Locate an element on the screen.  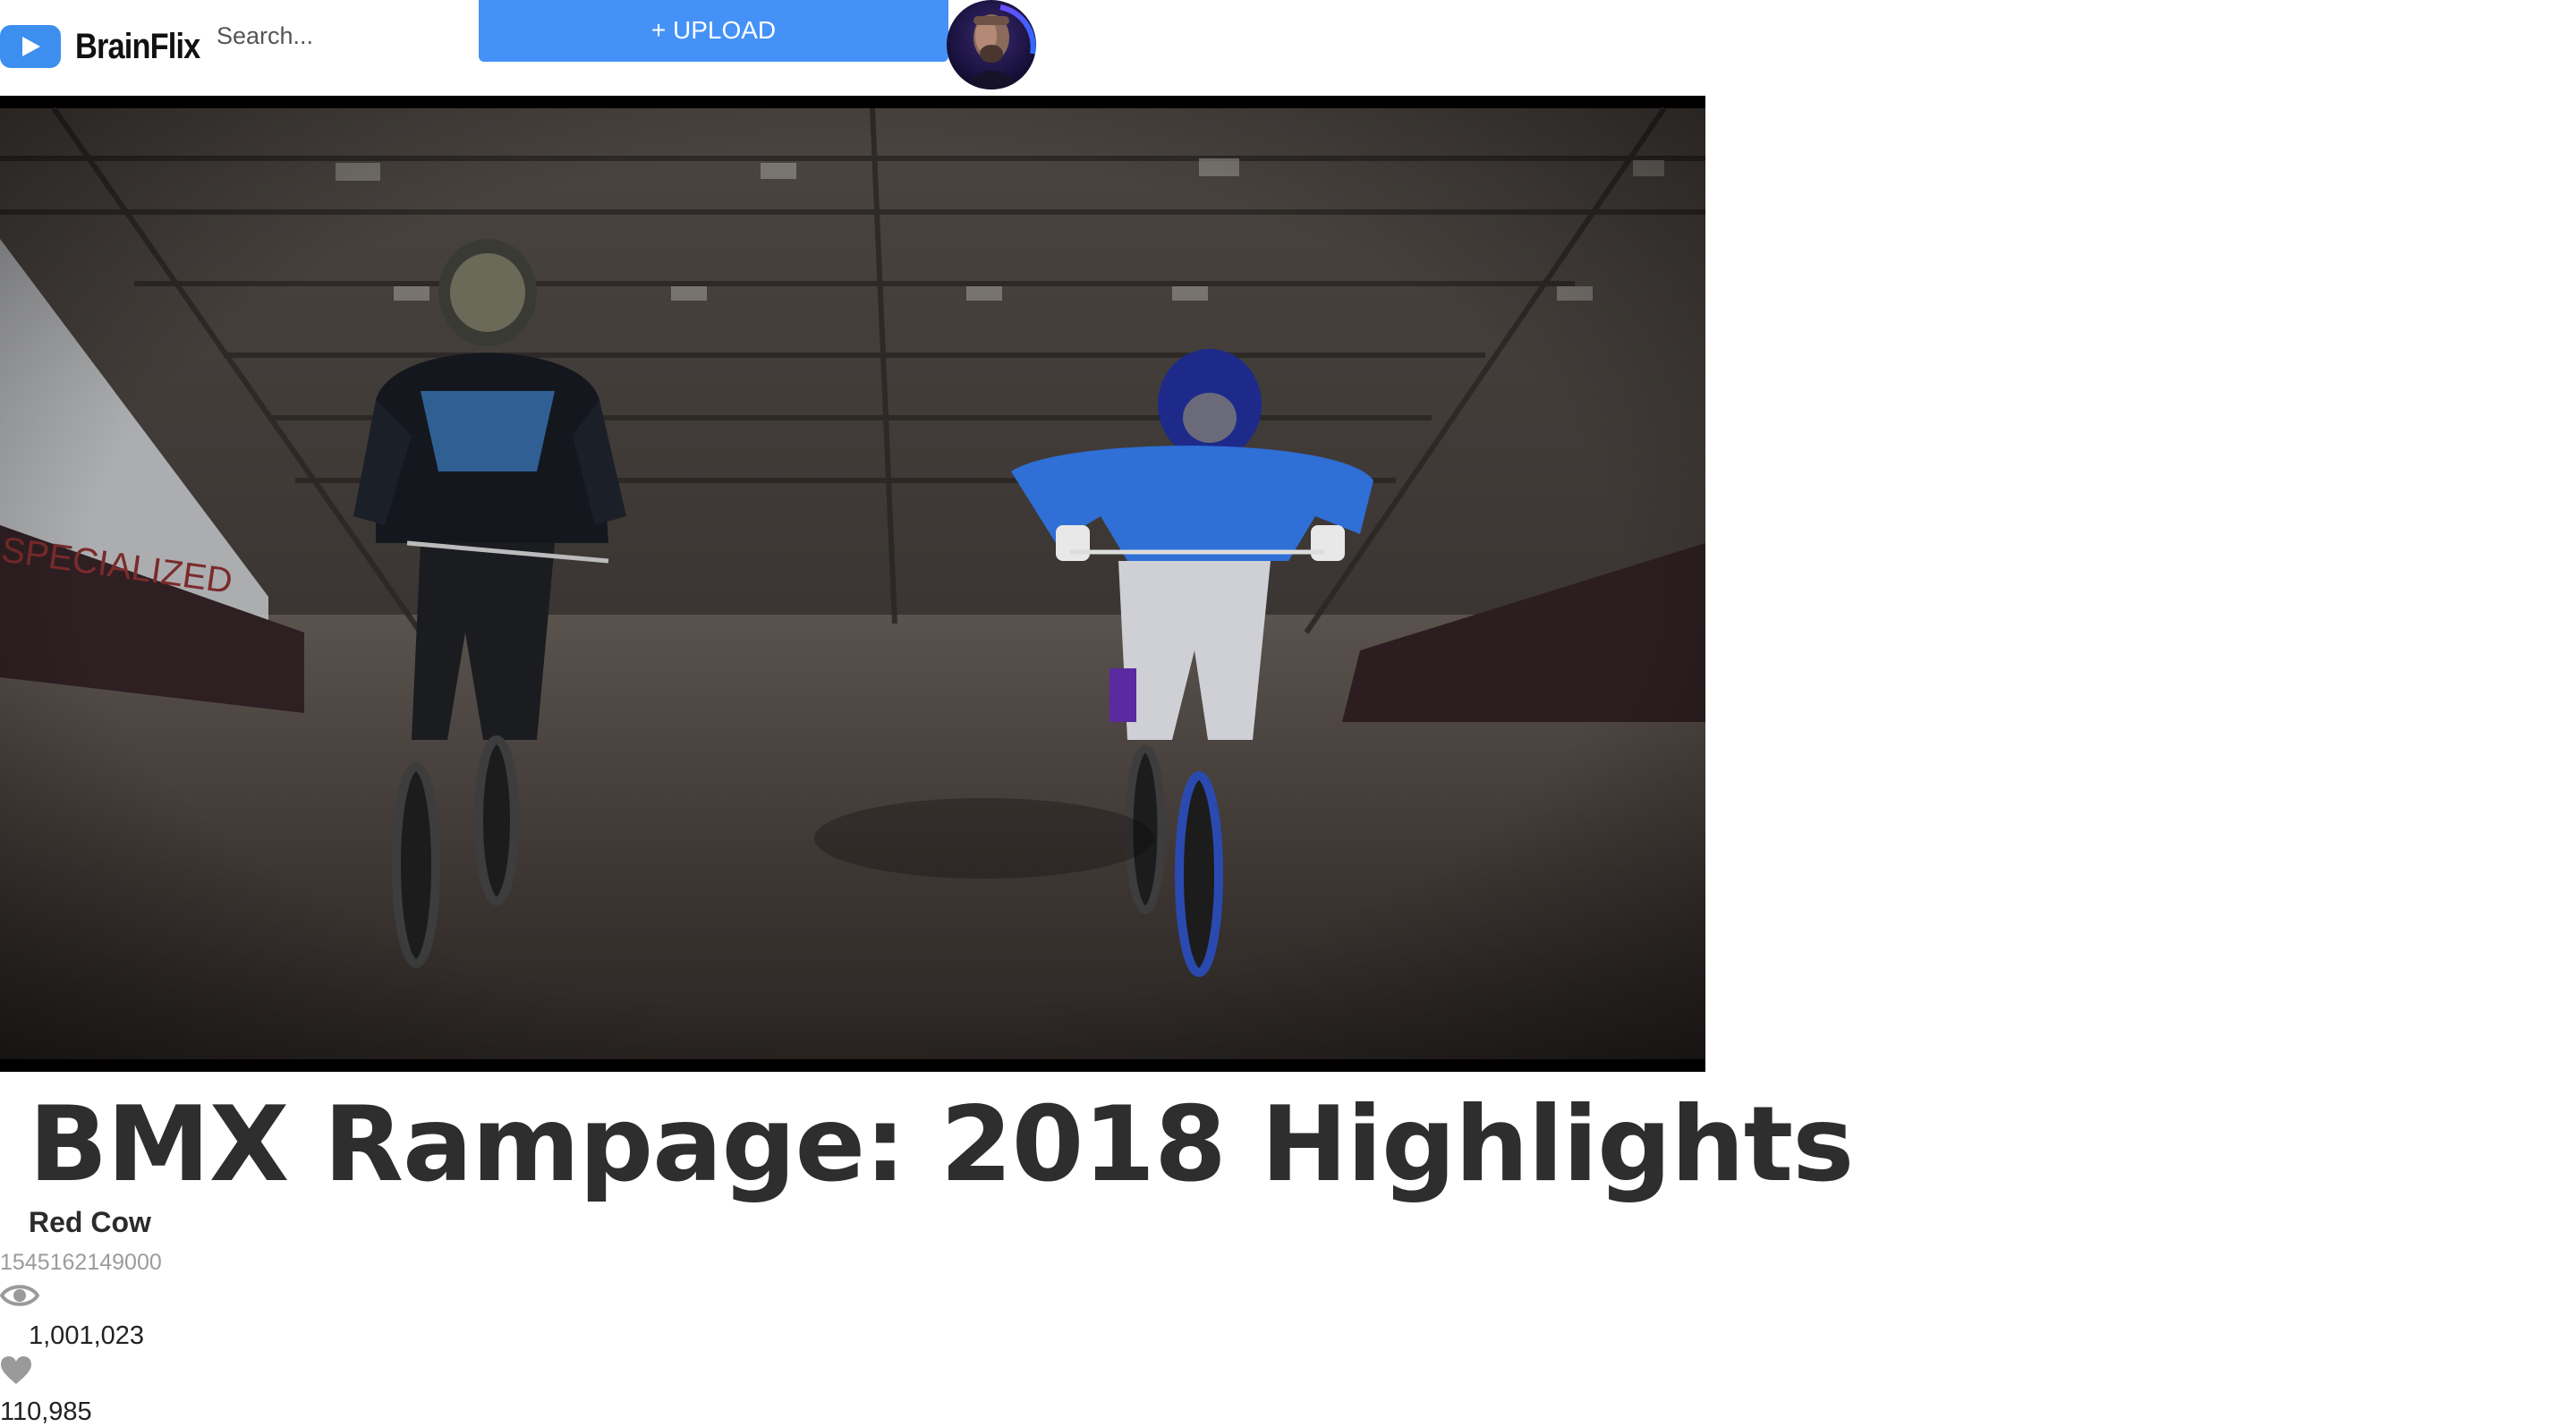
eye-icon is located at coordinates (19, 1295).